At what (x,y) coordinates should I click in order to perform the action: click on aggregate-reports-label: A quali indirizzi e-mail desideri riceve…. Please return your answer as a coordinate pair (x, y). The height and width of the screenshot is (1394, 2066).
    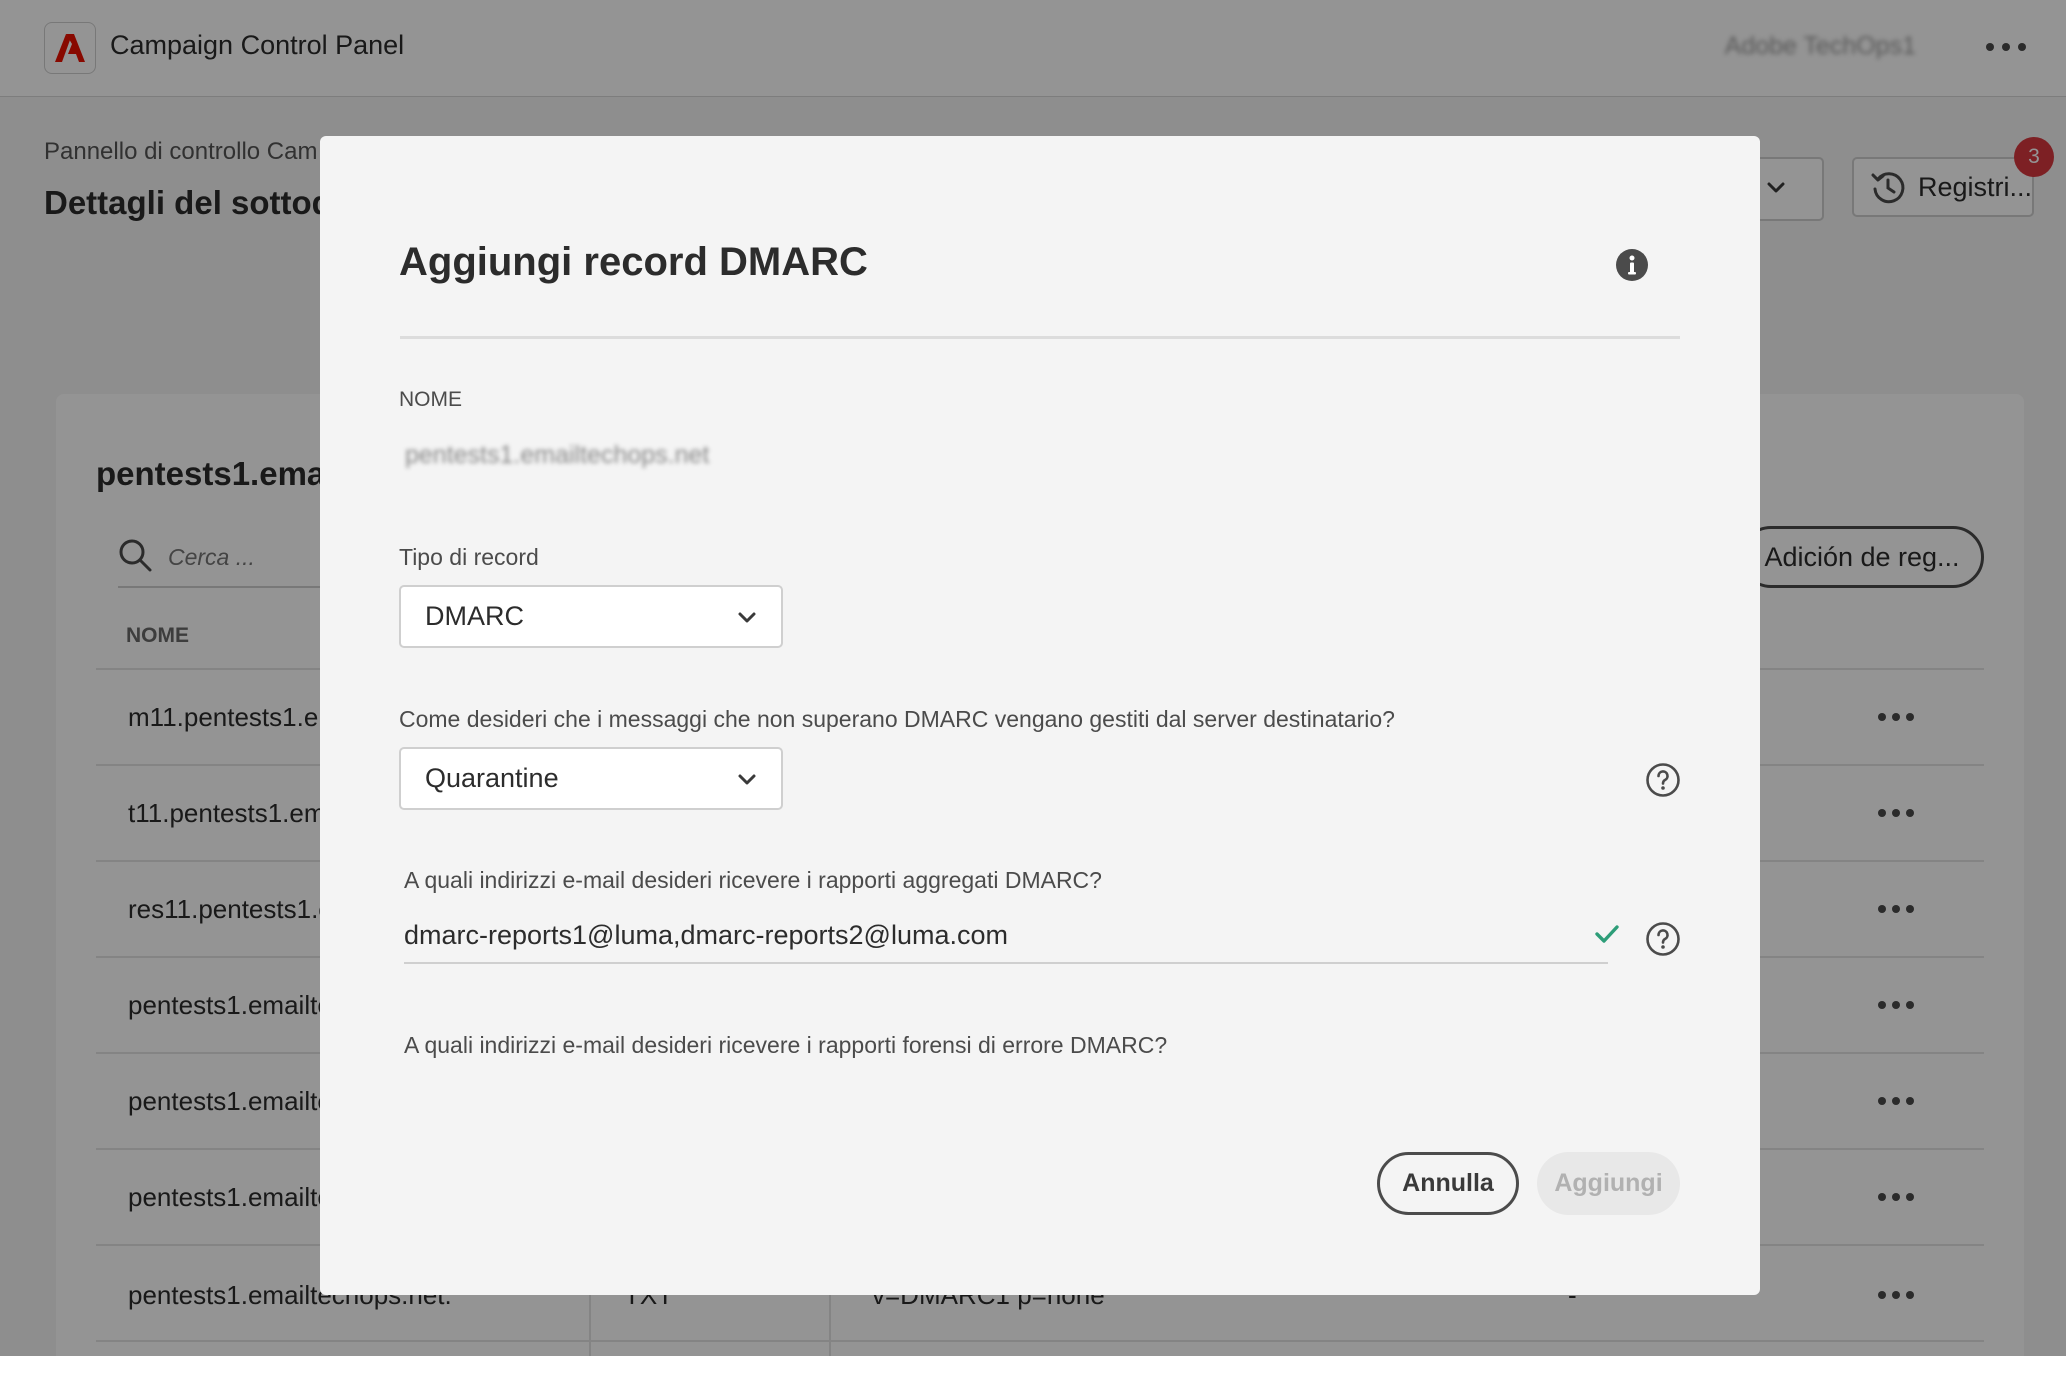
    Looking at the image, I should click on (753, 880).